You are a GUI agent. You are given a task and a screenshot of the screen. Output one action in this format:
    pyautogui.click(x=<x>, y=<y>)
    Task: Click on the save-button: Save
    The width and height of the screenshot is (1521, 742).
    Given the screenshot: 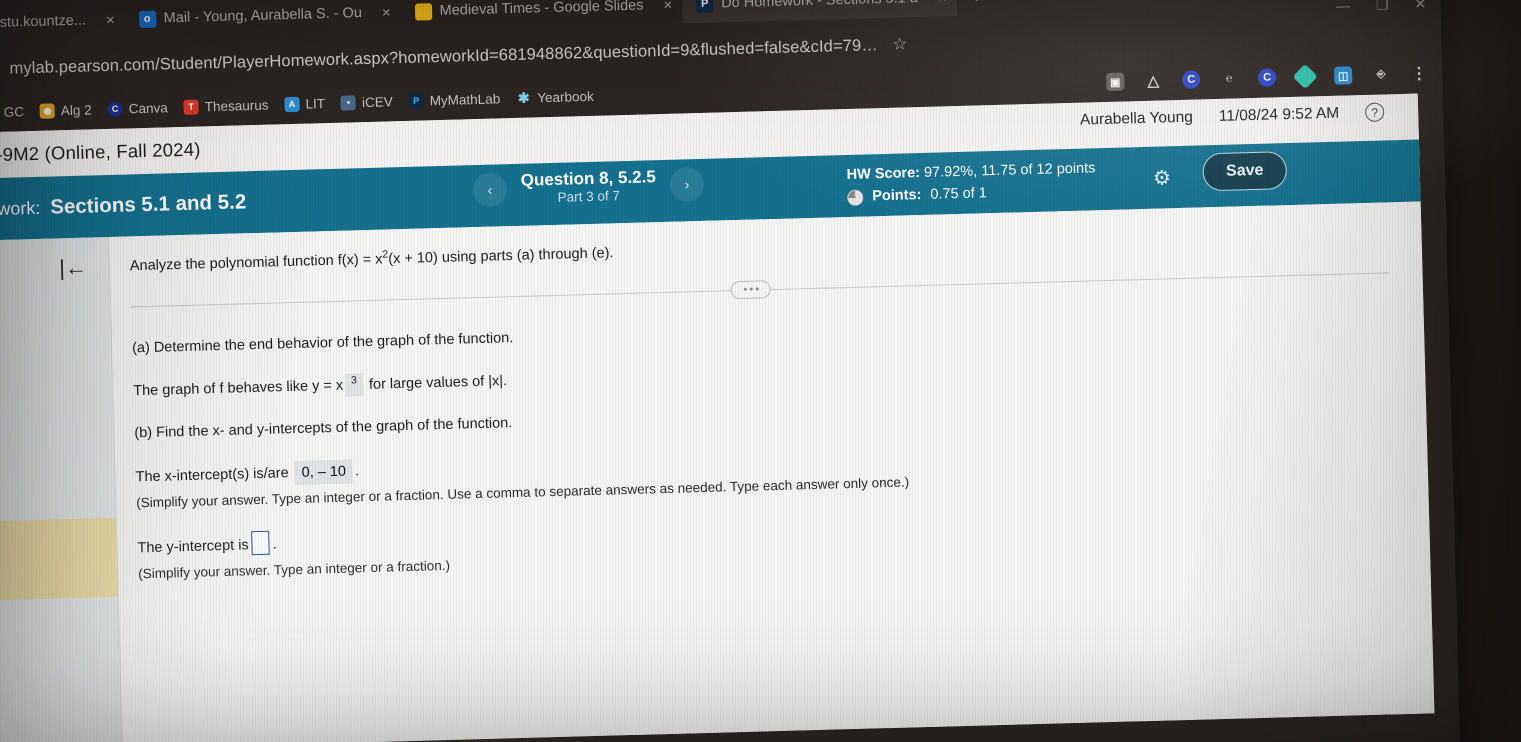 What is the action you would take?
    pyautogui.click(x=1245, y=171)
    